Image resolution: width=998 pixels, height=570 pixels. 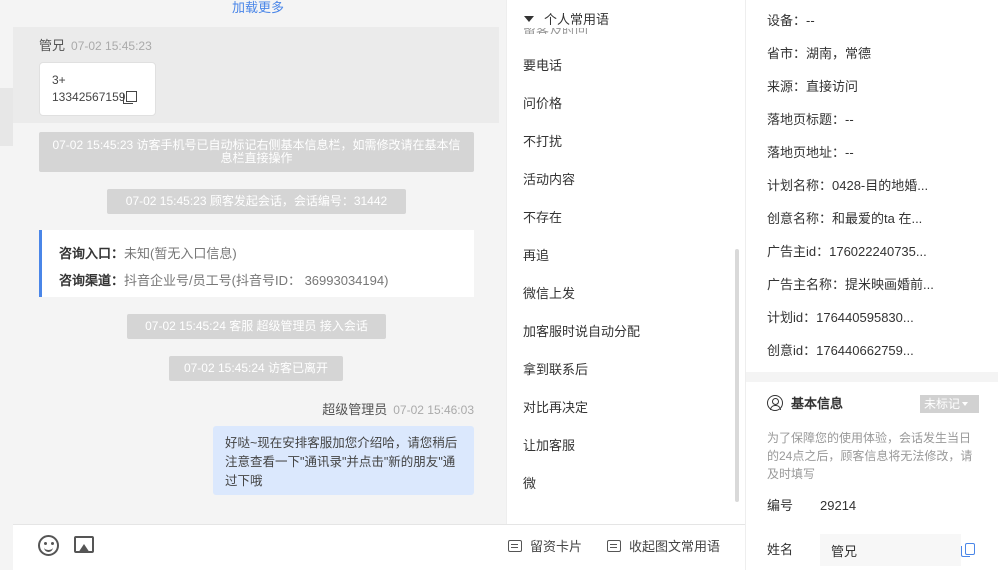 I want to click on phrase-item: 再追, so click(x=536, y=256).